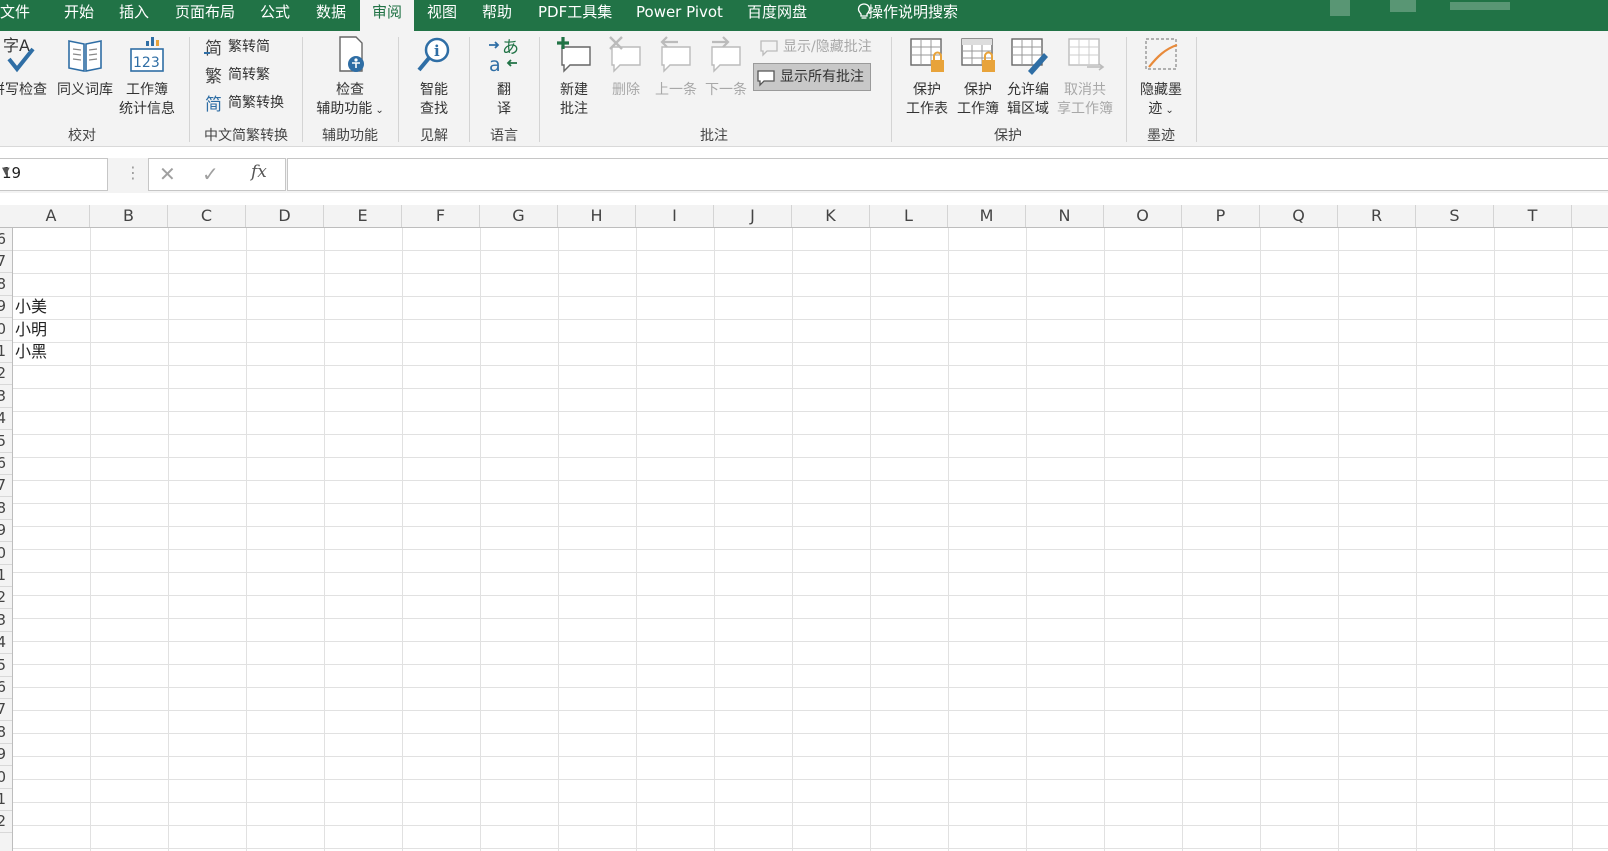 The image size is (1608, 851). Describe the element at coordinates (812, 77) in the screenshot. I see `show-all-comments-button: 显示所有批注` at that location.